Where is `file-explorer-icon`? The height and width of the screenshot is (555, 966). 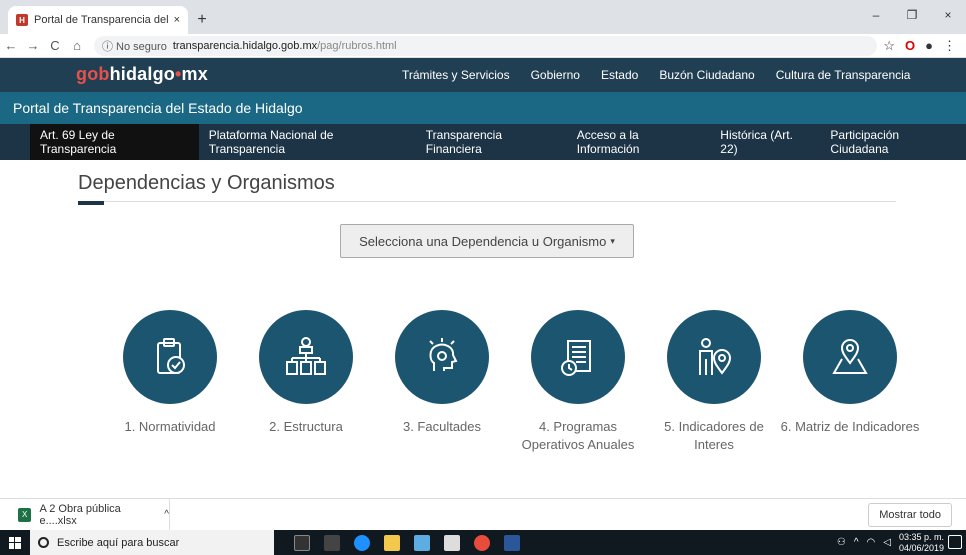
file-explorer-icon is located at coordinates (392, 542).